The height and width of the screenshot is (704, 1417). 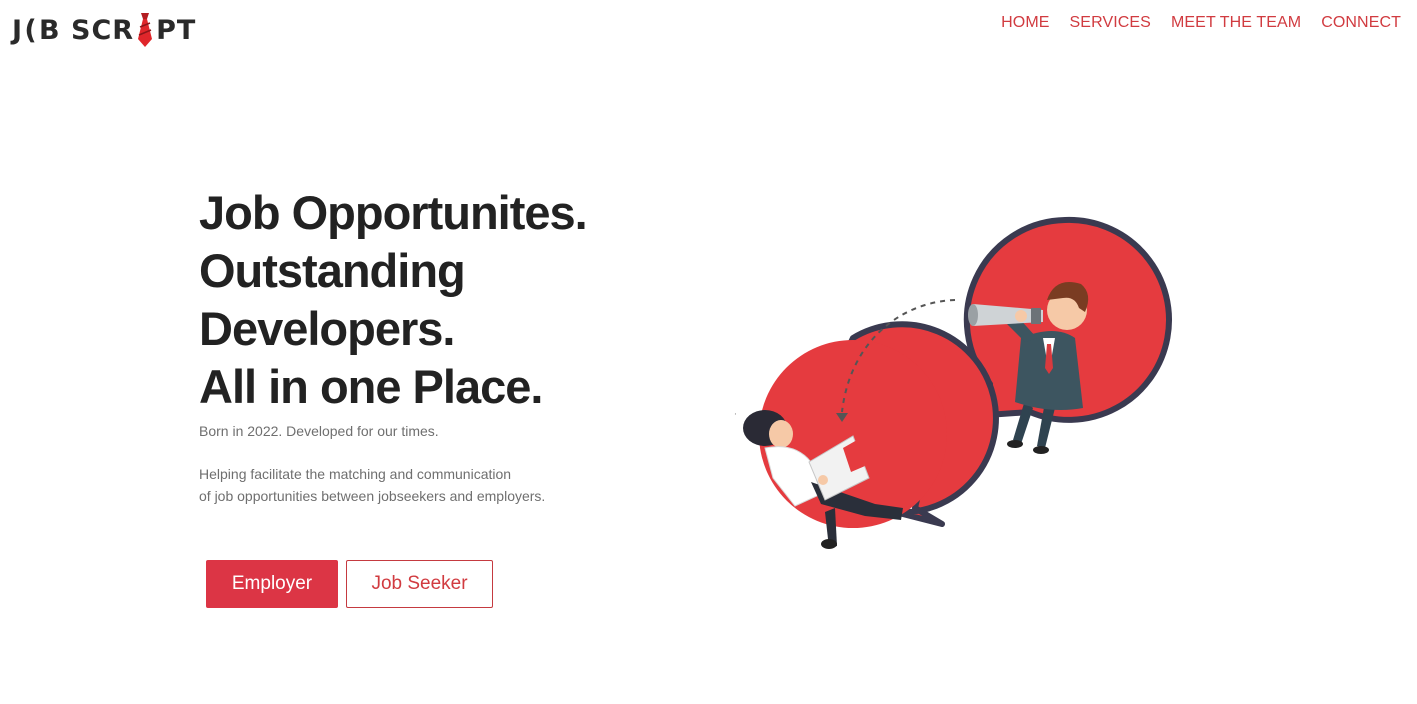 I want to click on headline-line-4: All in one Place., so click(x=371, y=386).